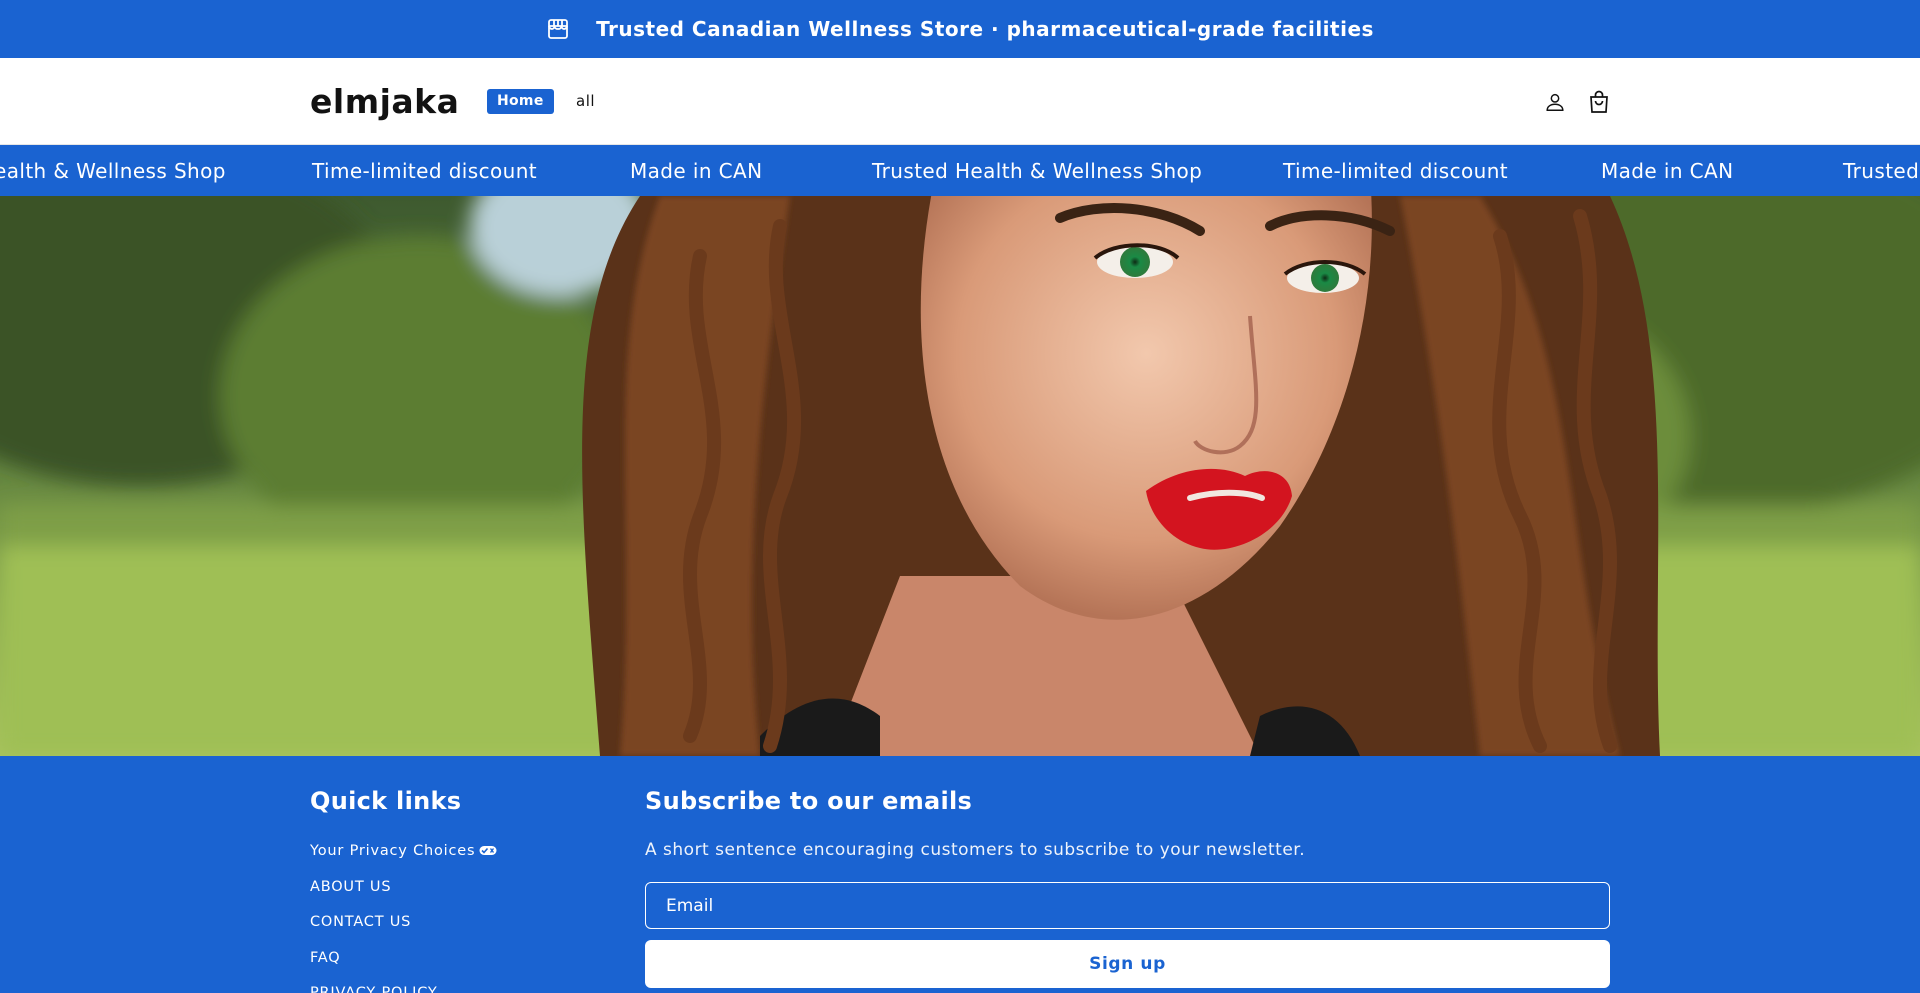  What do you see at coordinates (809, 801) in the screenshot?
I see `newsletter-heading: Subscribe to our emails` at bounding box center [809, 801].